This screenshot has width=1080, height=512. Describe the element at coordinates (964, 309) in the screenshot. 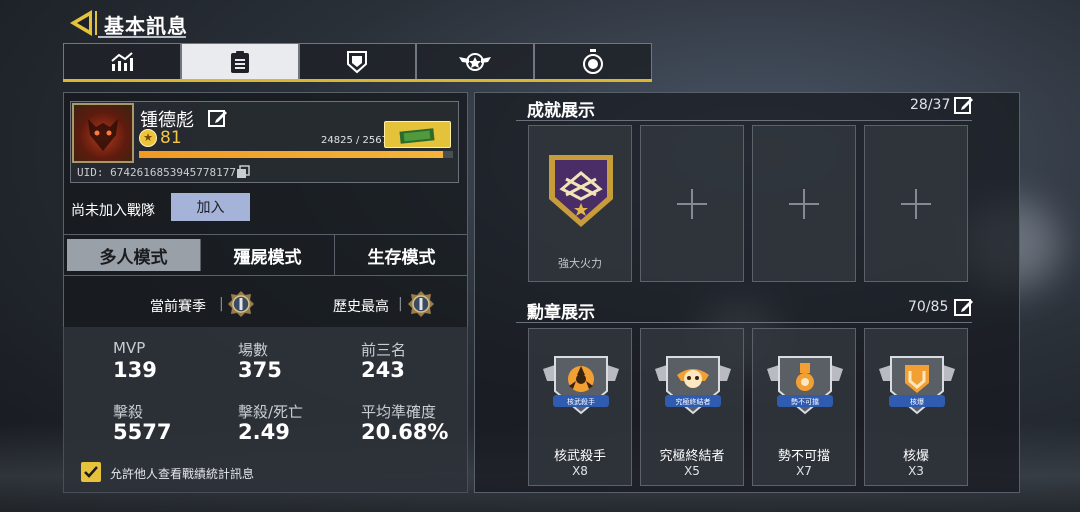

I see `edit-medals-icon` at that location.